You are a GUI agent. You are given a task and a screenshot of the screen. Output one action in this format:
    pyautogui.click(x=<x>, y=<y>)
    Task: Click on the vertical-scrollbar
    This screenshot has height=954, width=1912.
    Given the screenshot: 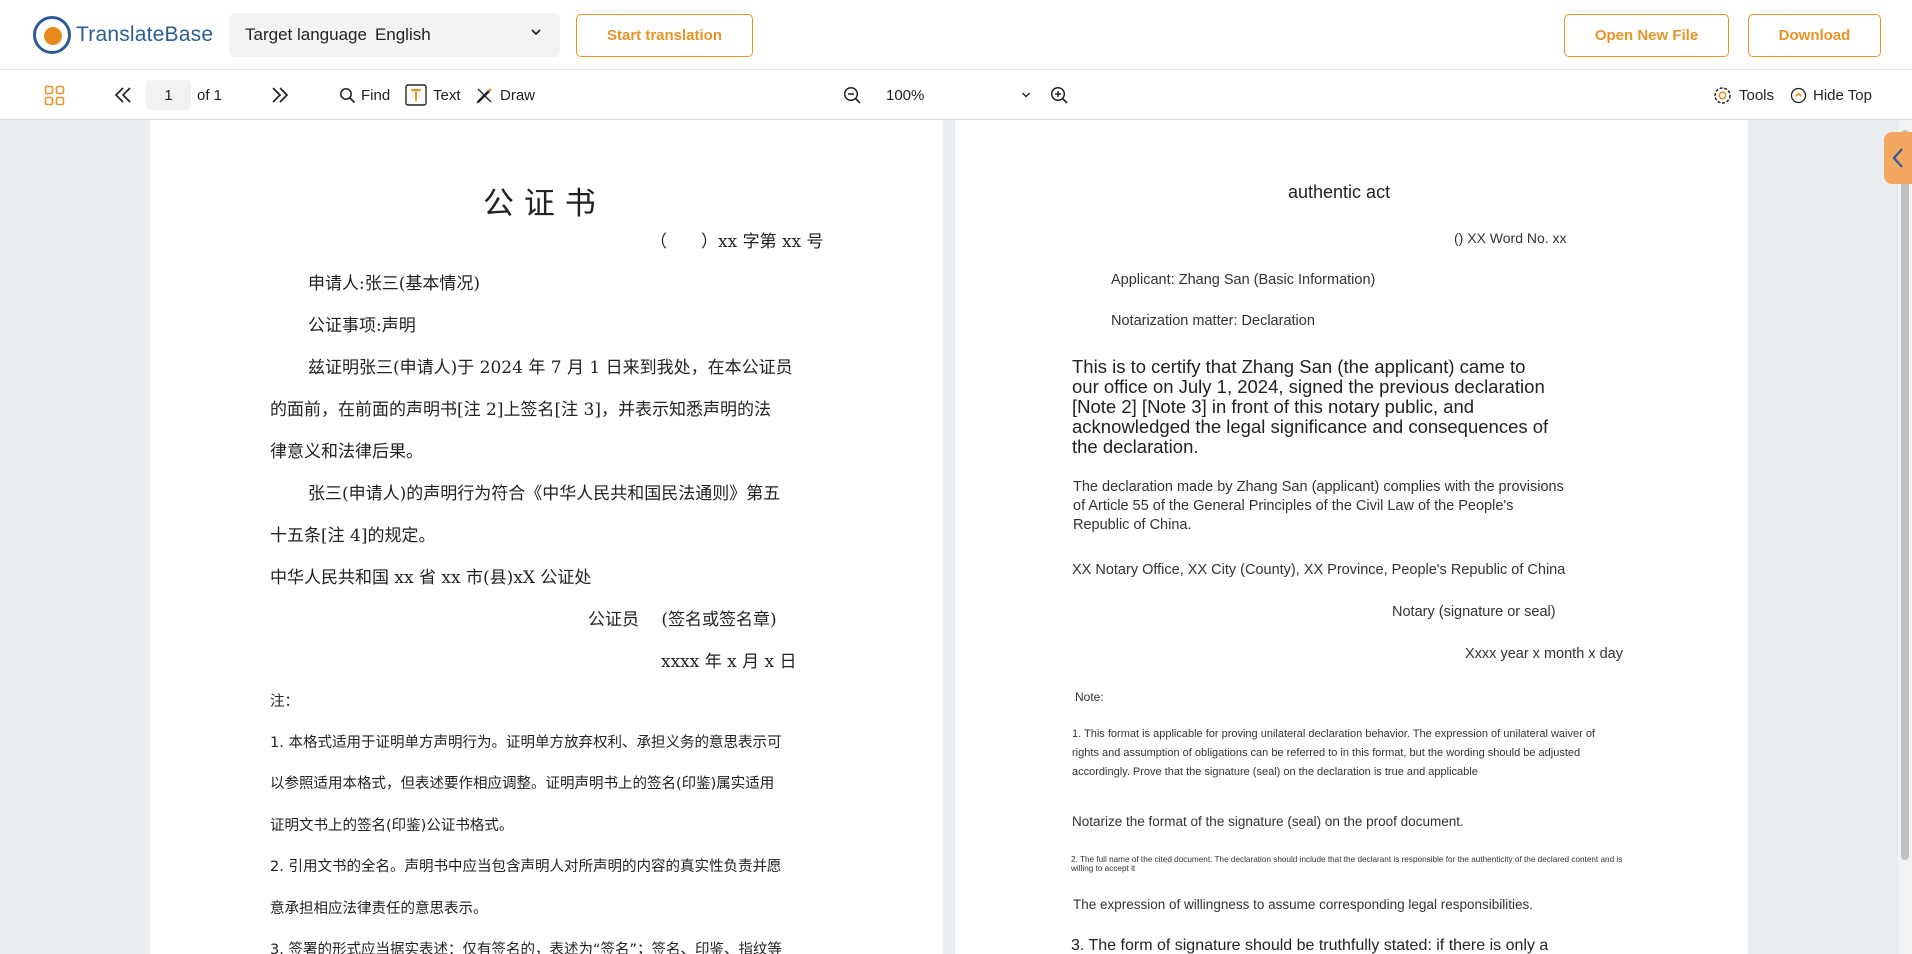 What is the action you would take?
    pyautogui.click(x=1905, y=537)
    